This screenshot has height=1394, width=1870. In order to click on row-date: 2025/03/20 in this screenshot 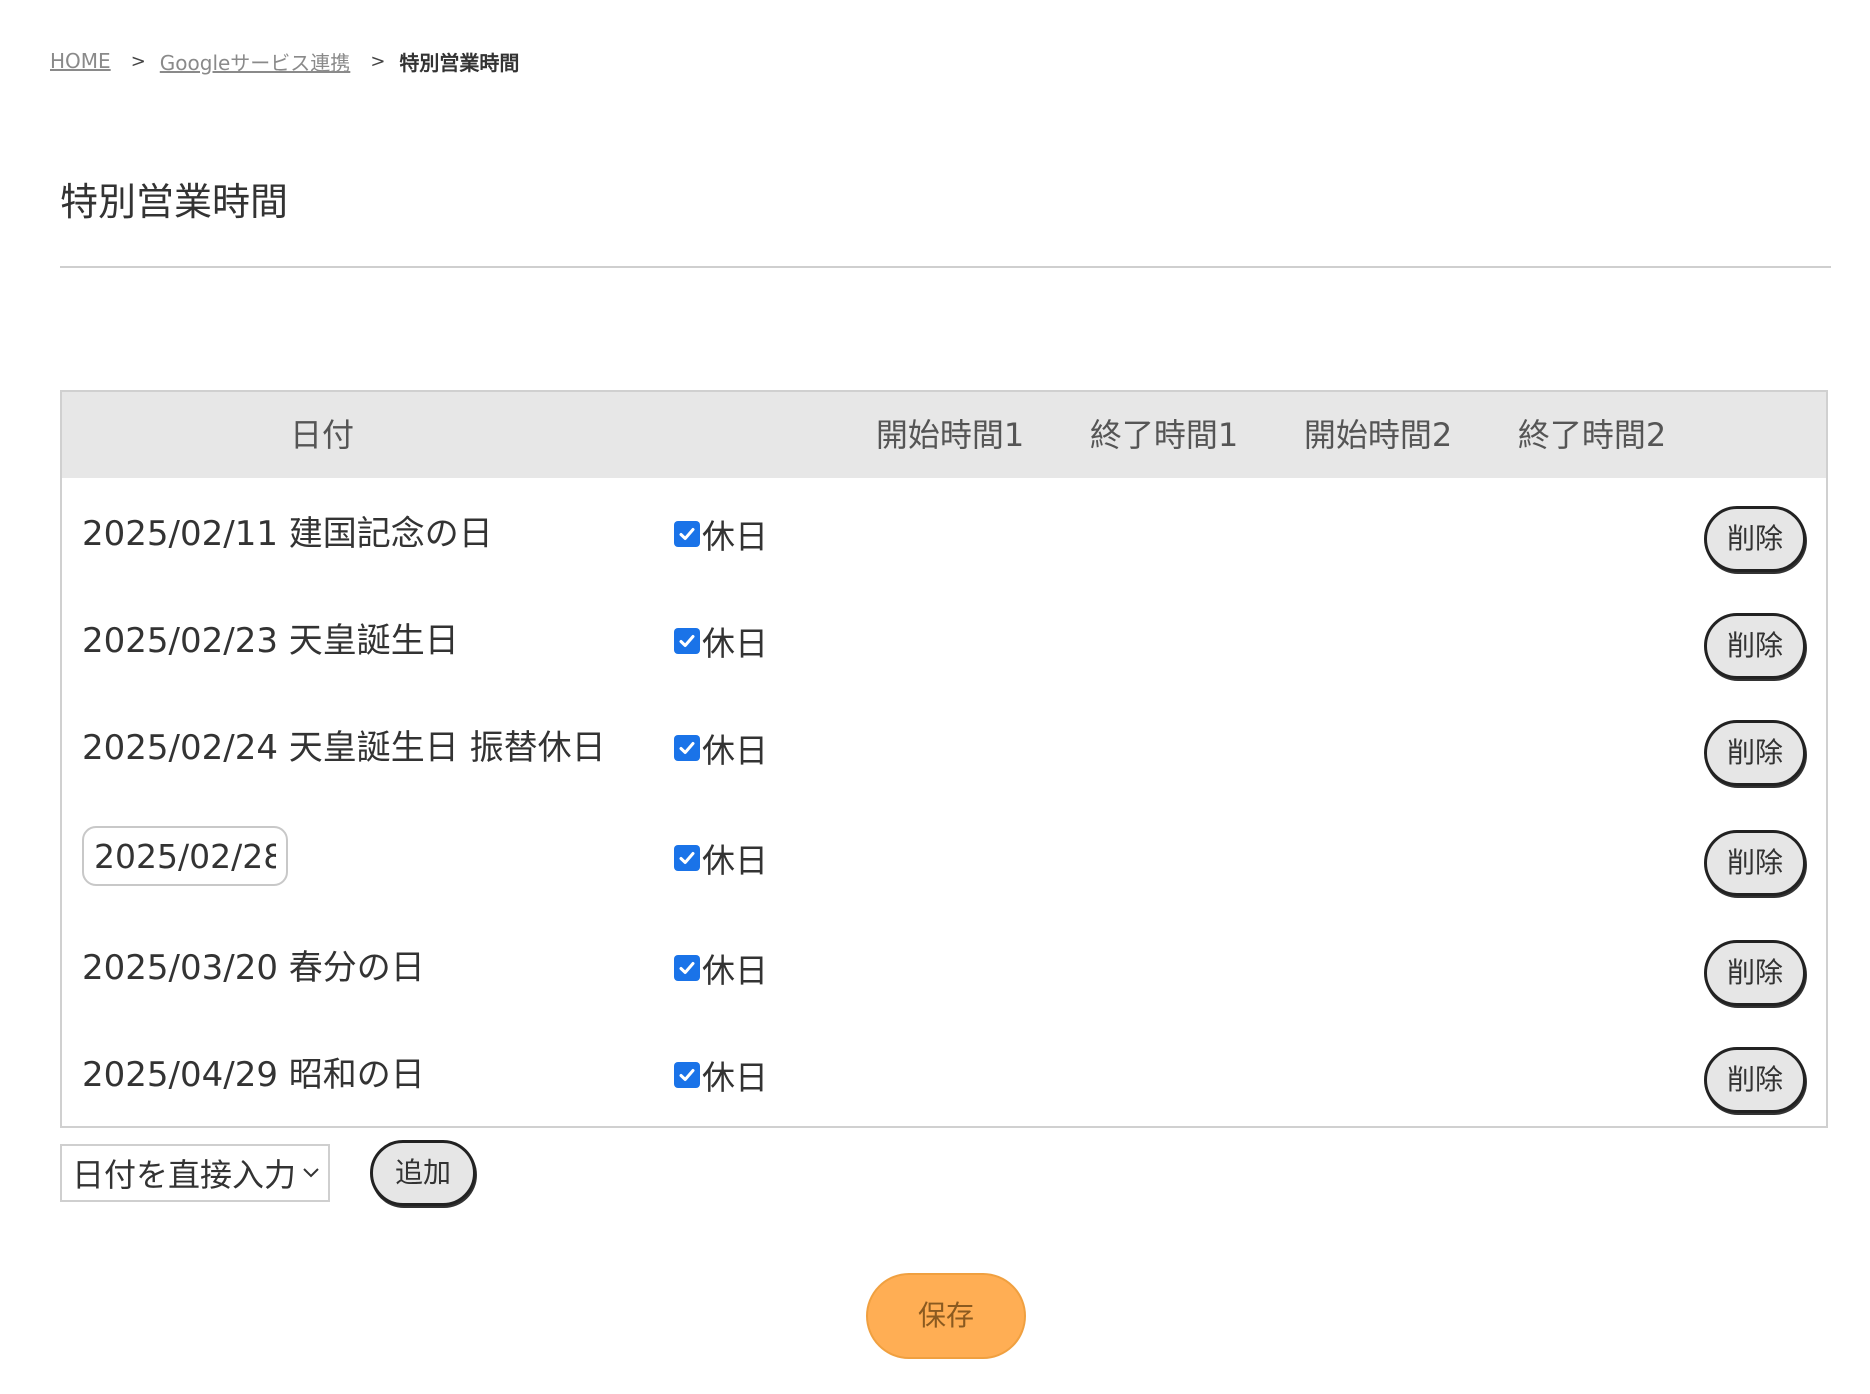, I will do `click(180, 968)`.